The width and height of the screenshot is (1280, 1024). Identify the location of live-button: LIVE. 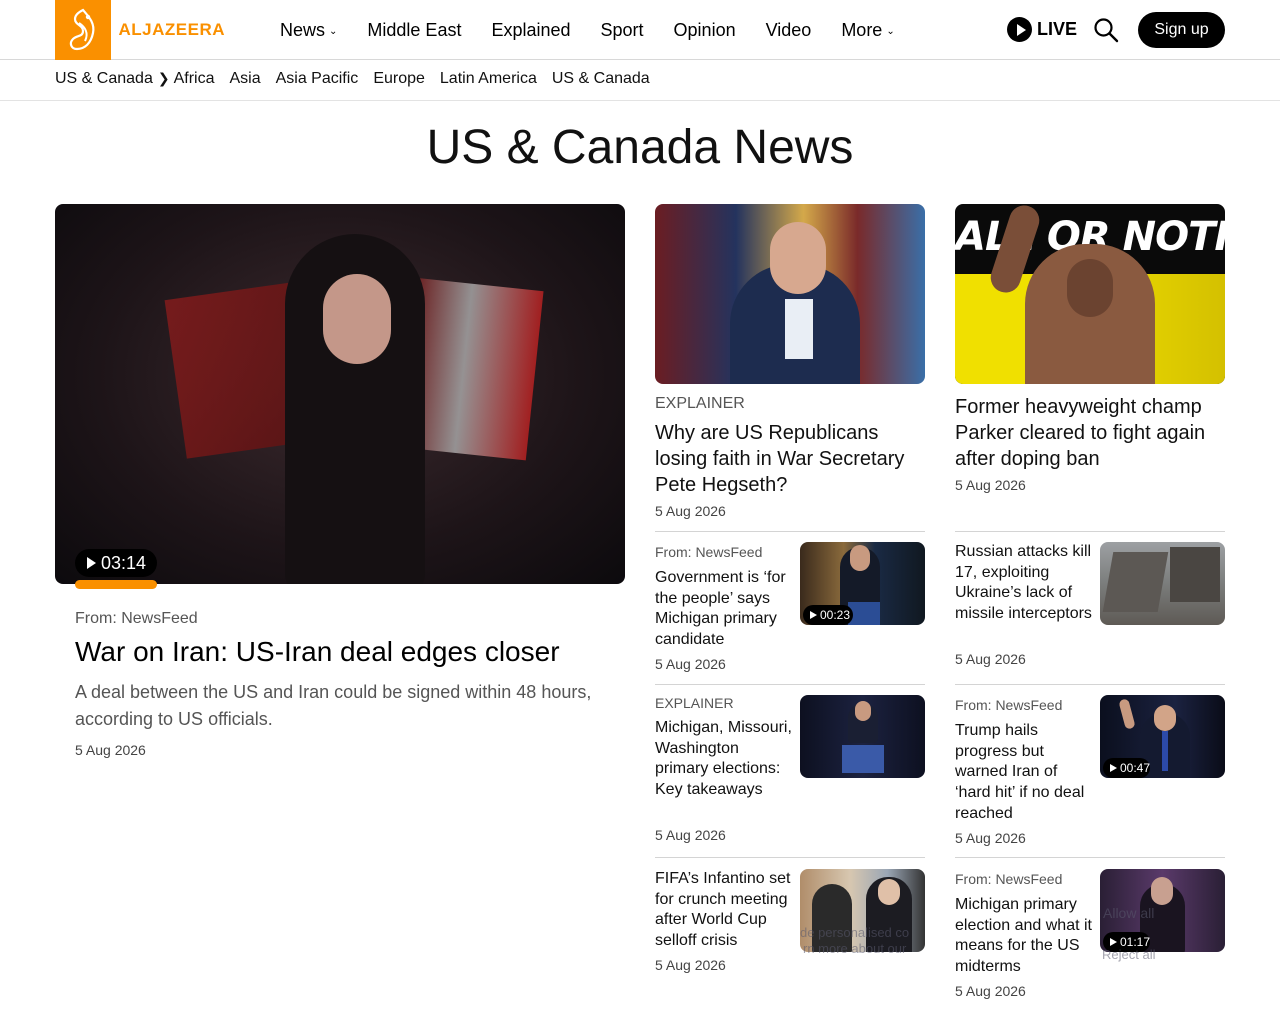
(1042, 29).